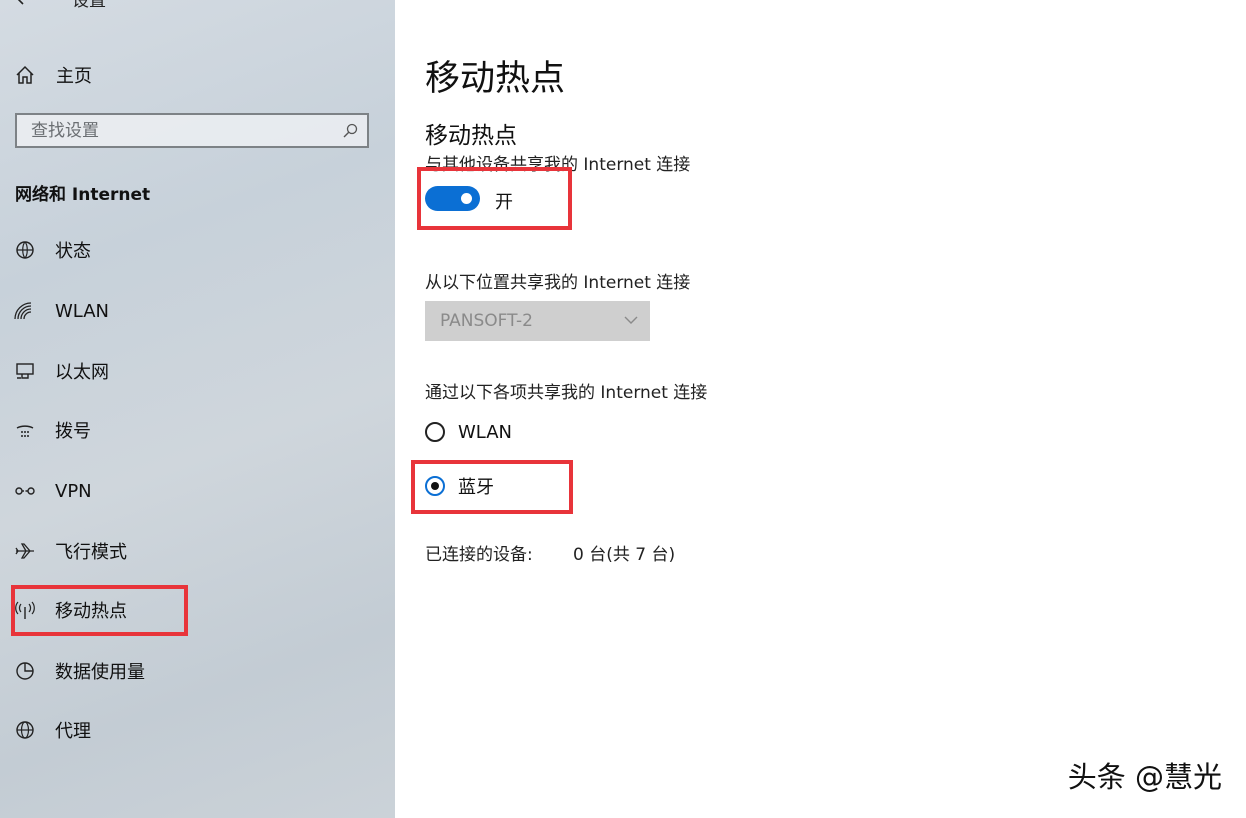  Describe the element at coordinates (194, 610) in the screenshot. I see `sidebar-item-mobile-hotspot: 移动热点` at that location.